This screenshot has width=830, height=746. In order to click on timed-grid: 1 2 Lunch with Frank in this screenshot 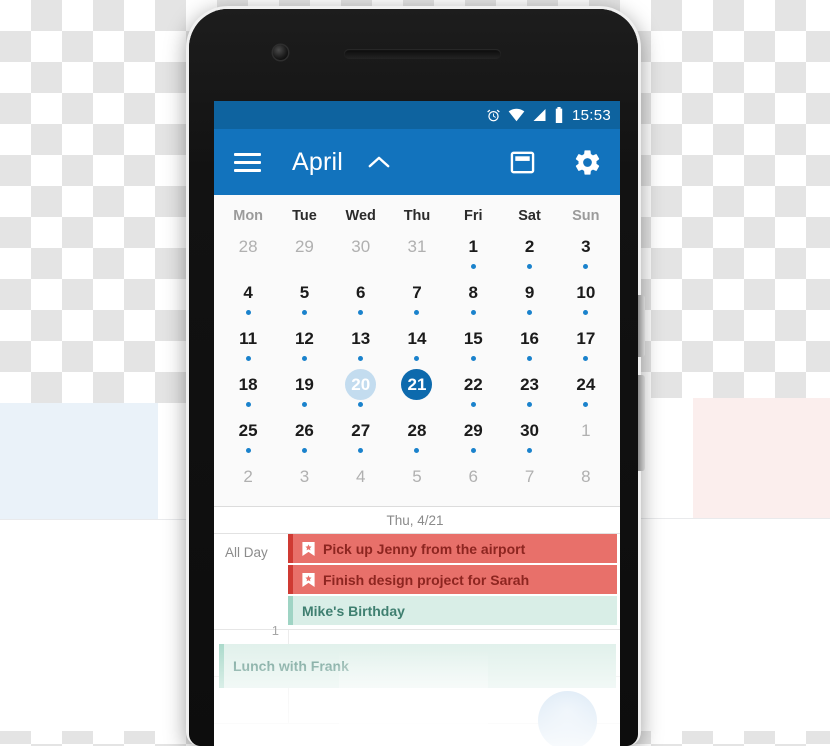, I will do `click(417, 684)`.